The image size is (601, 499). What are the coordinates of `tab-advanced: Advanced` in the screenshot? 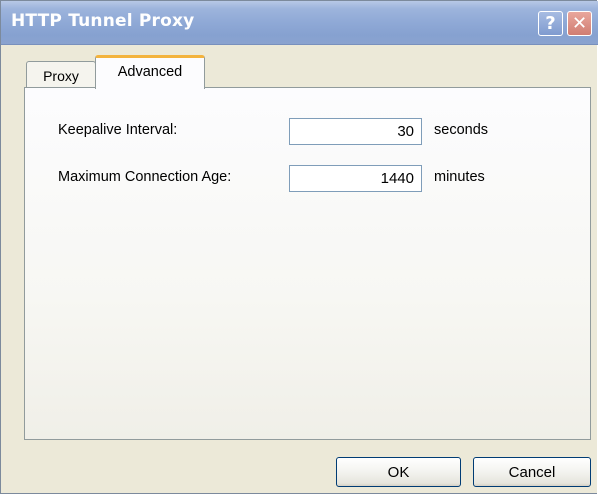 It's located at (150, 72).